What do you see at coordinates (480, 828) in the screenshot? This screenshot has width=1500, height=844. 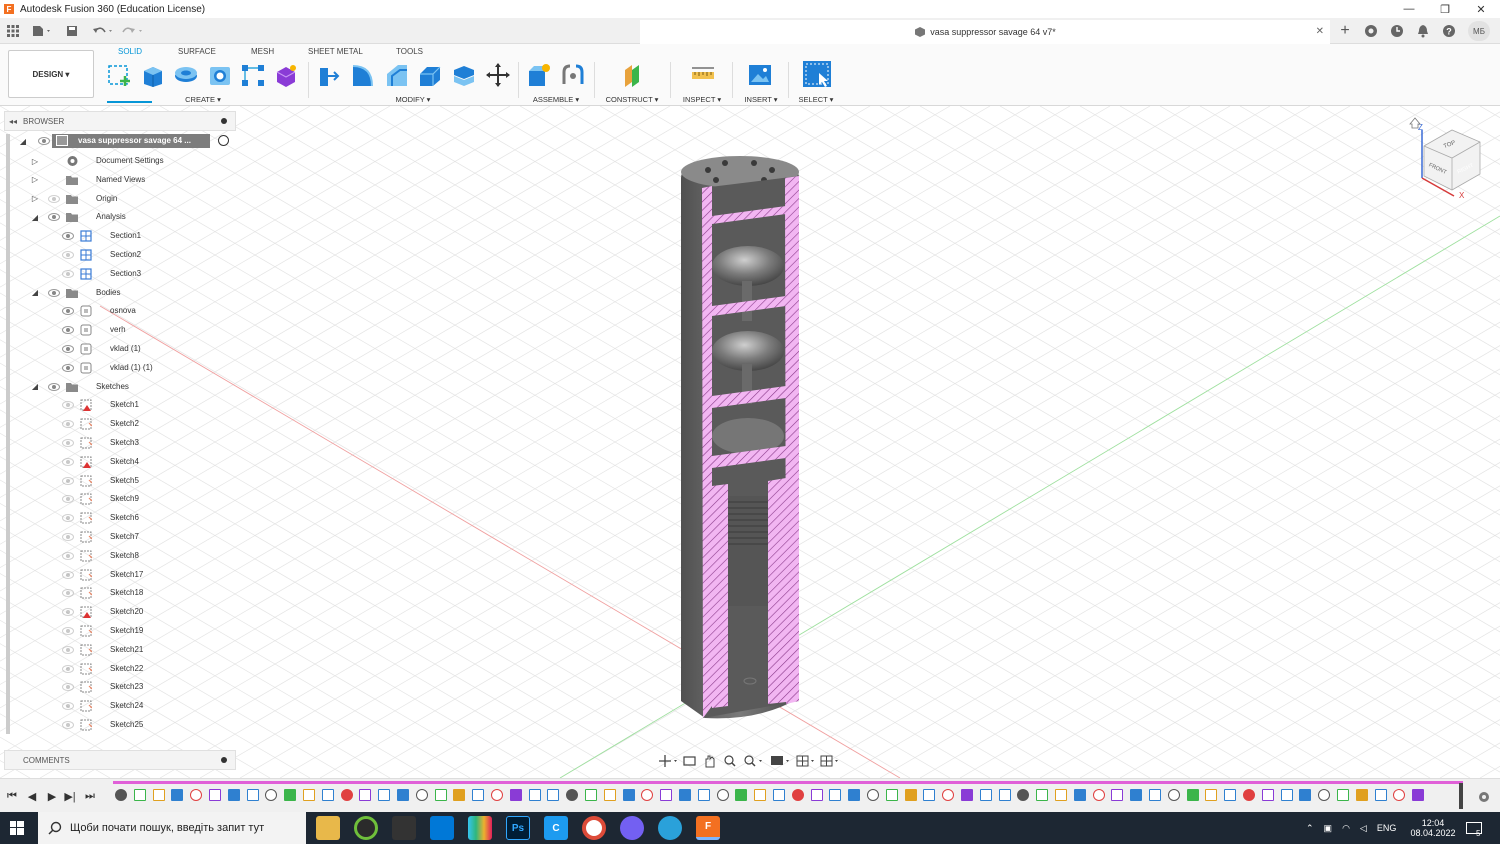 I see `slack-icon` at bounding box center [480, 828].